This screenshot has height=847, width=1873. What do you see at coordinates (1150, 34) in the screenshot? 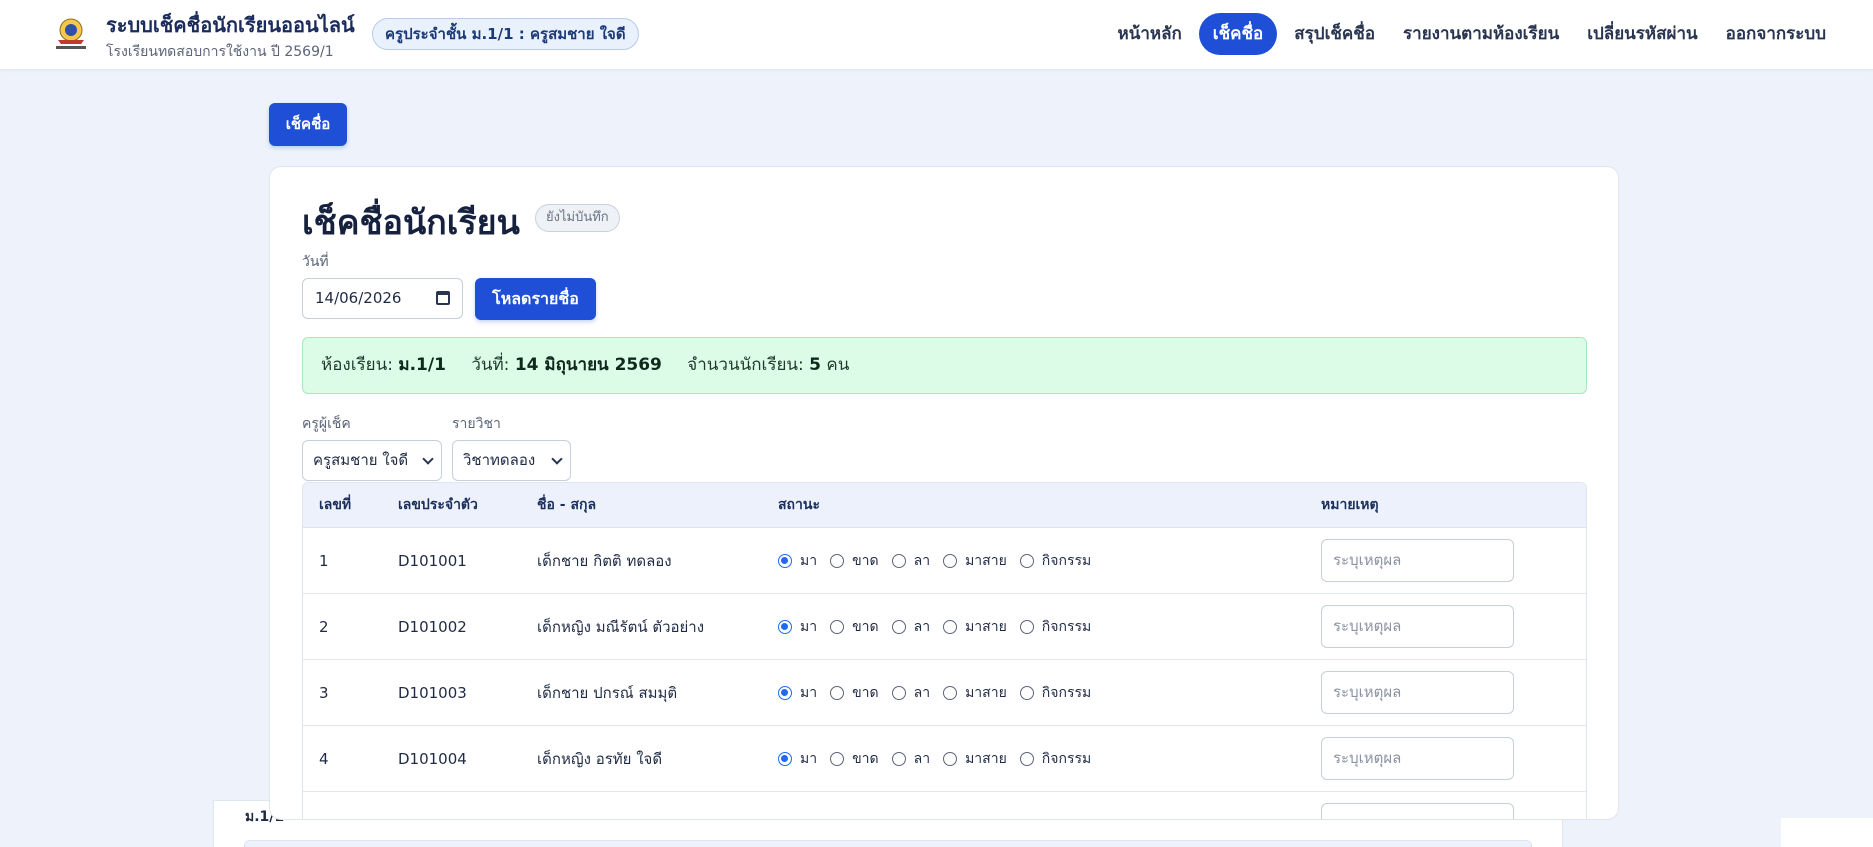
I see `nav-home: หน้าหลัก` at bounding box center [1150, 34].